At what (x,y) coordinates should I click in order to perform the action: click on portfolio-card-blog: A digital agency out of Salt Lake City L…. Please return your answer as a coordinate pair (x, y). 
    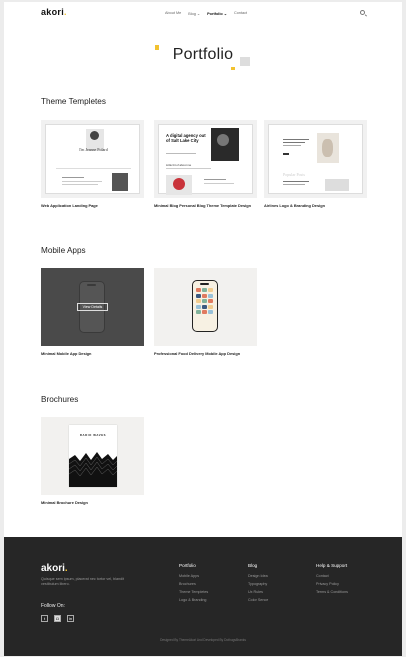
    Looking at the image, I should click on (205, 159).